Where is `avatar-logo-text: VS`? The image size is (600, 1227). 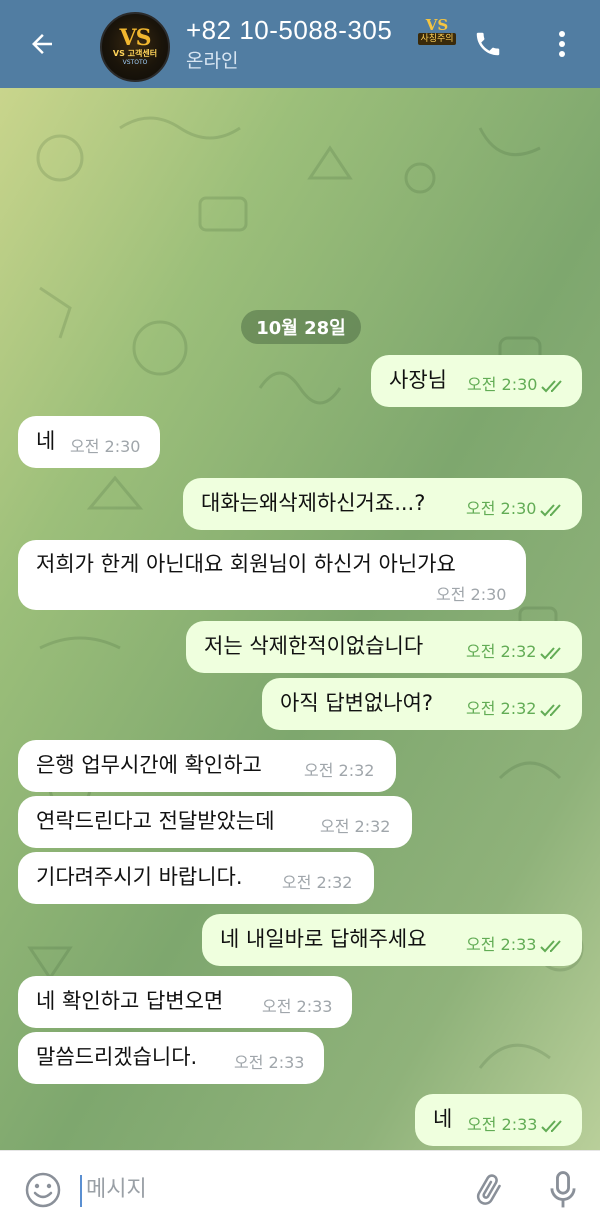 avatar-logo-text: VS is located at coordinates (135, 38).